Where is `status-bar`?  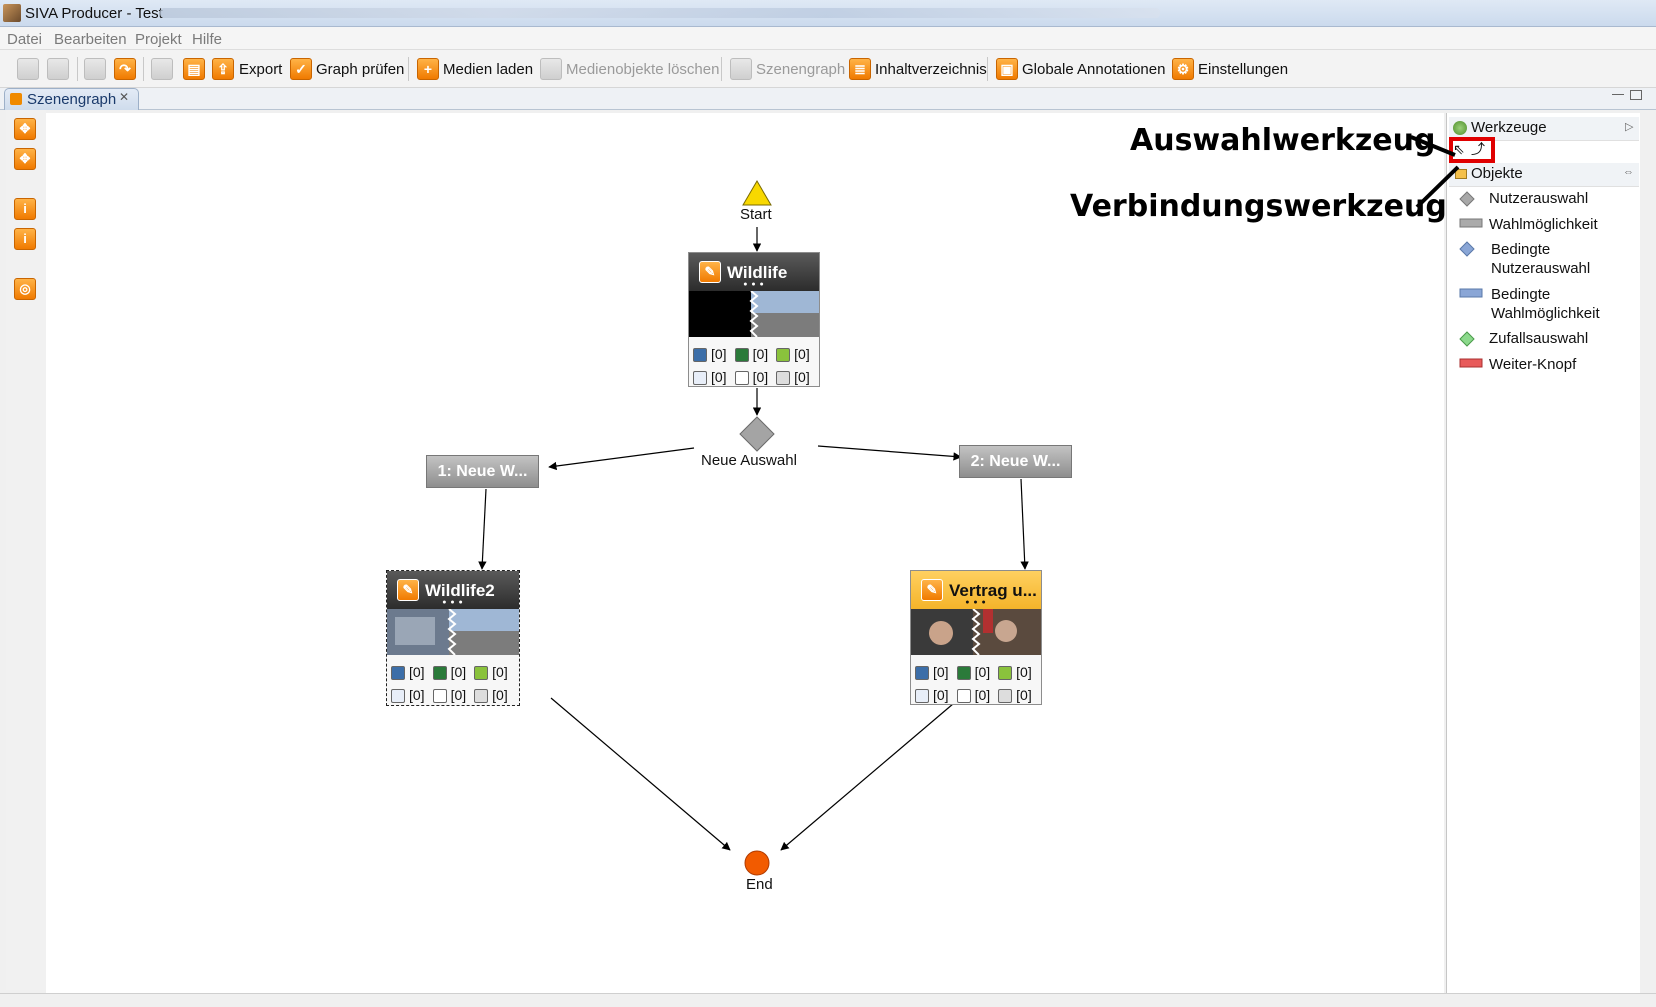 status-bar is located at coordinates (828, 1000).